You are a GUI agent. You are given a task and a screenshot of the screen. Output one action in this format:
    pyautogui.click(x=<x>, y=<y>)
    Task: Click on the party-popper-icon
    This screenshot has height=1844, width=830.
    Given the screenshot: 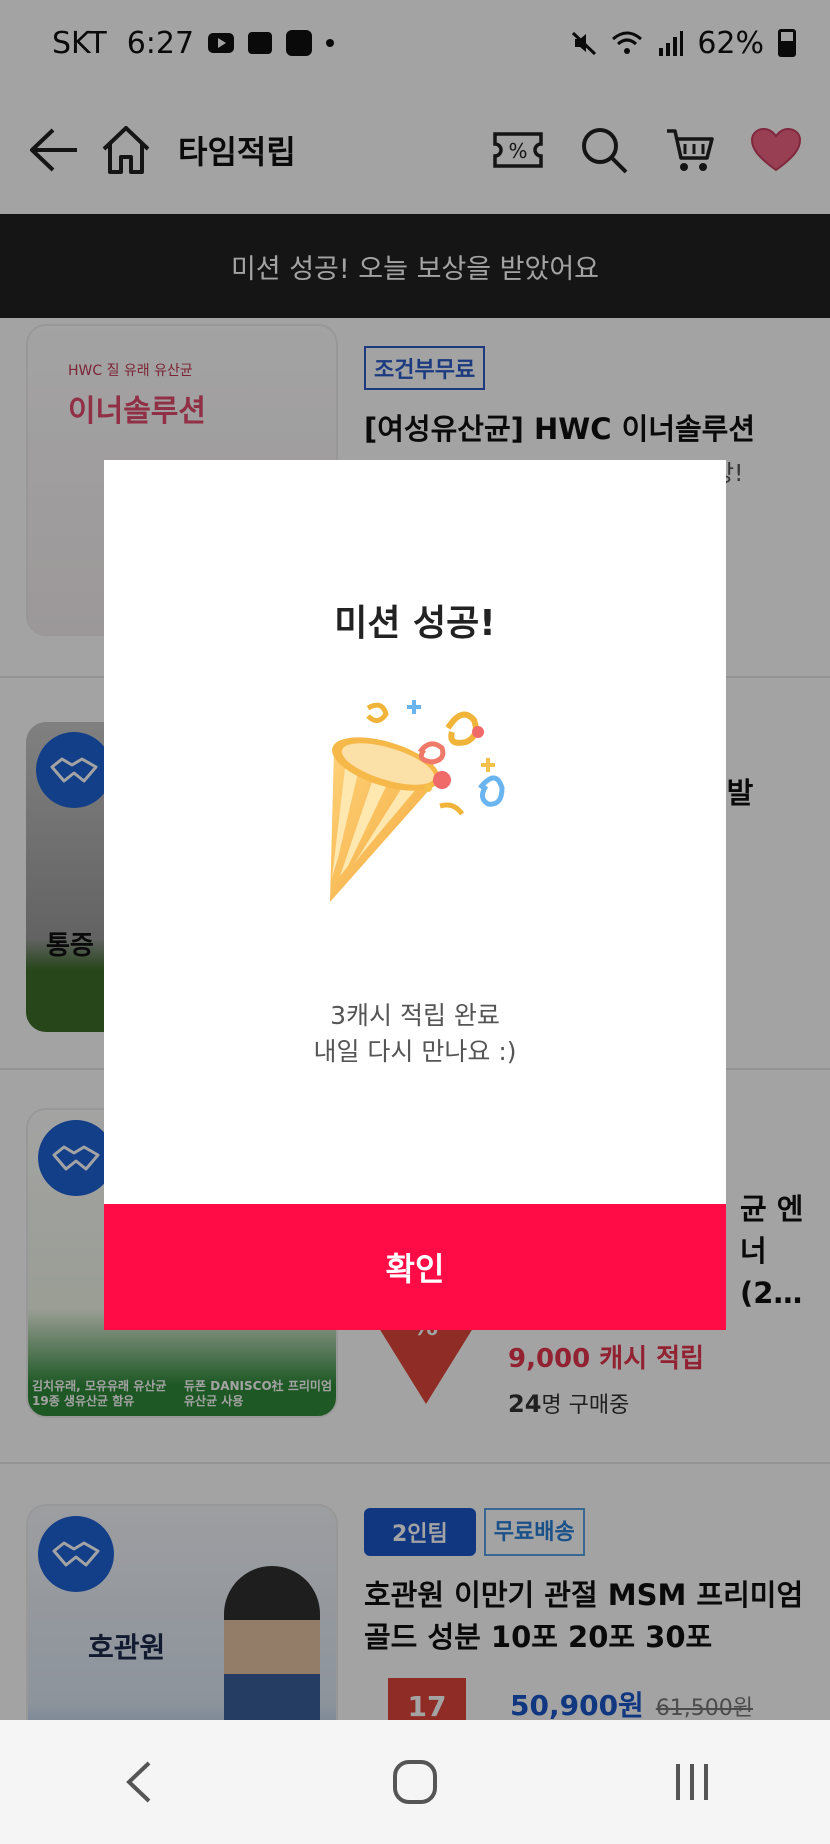 What is the action you would take?
    pyautogui.click(x=417, y=801)
    